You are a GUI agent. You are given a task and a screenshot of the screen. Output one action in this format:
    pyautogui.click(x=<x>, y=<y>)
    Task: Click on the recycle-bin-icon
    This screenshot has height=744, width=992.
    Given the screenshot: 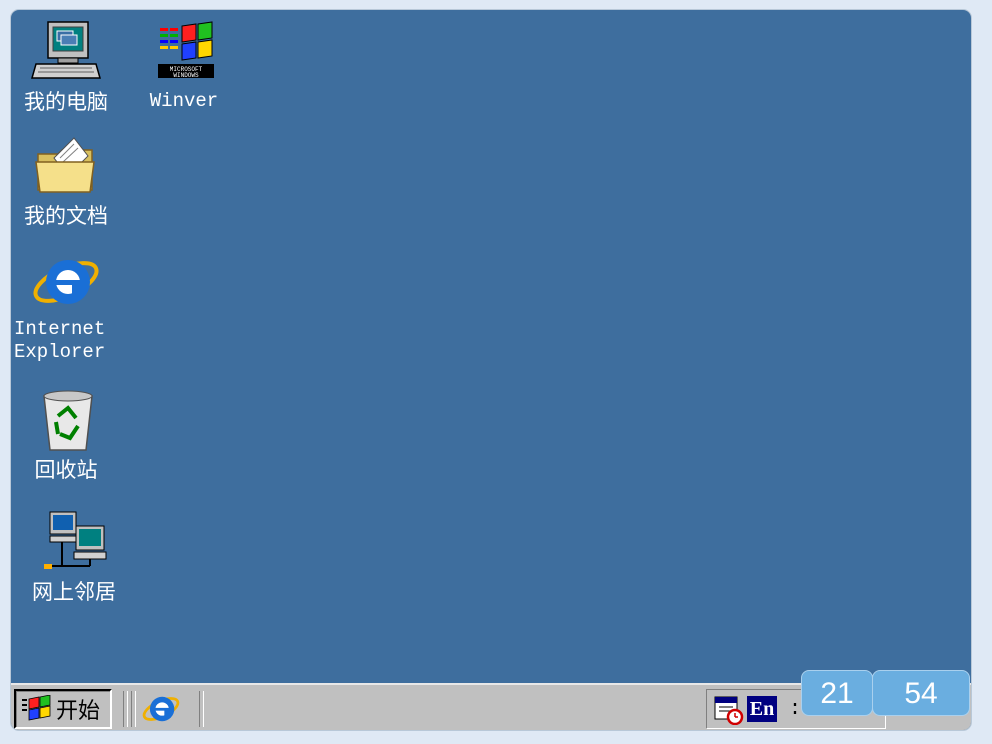 What is the action you would take?
    pyautogui.click(x=68, y=420)
    